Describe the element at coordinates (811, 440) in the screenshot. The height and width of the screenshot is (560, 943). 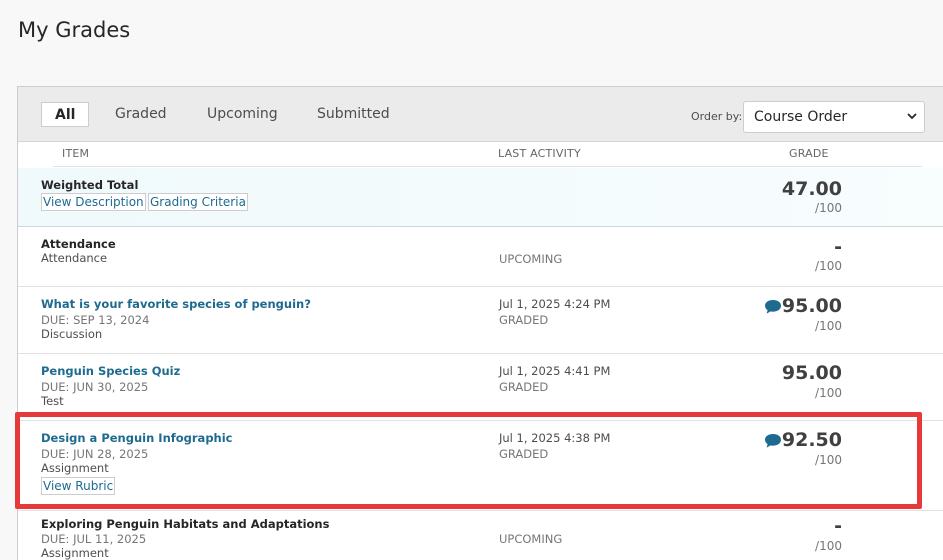
I see `grade-value: 92.50` at that location.